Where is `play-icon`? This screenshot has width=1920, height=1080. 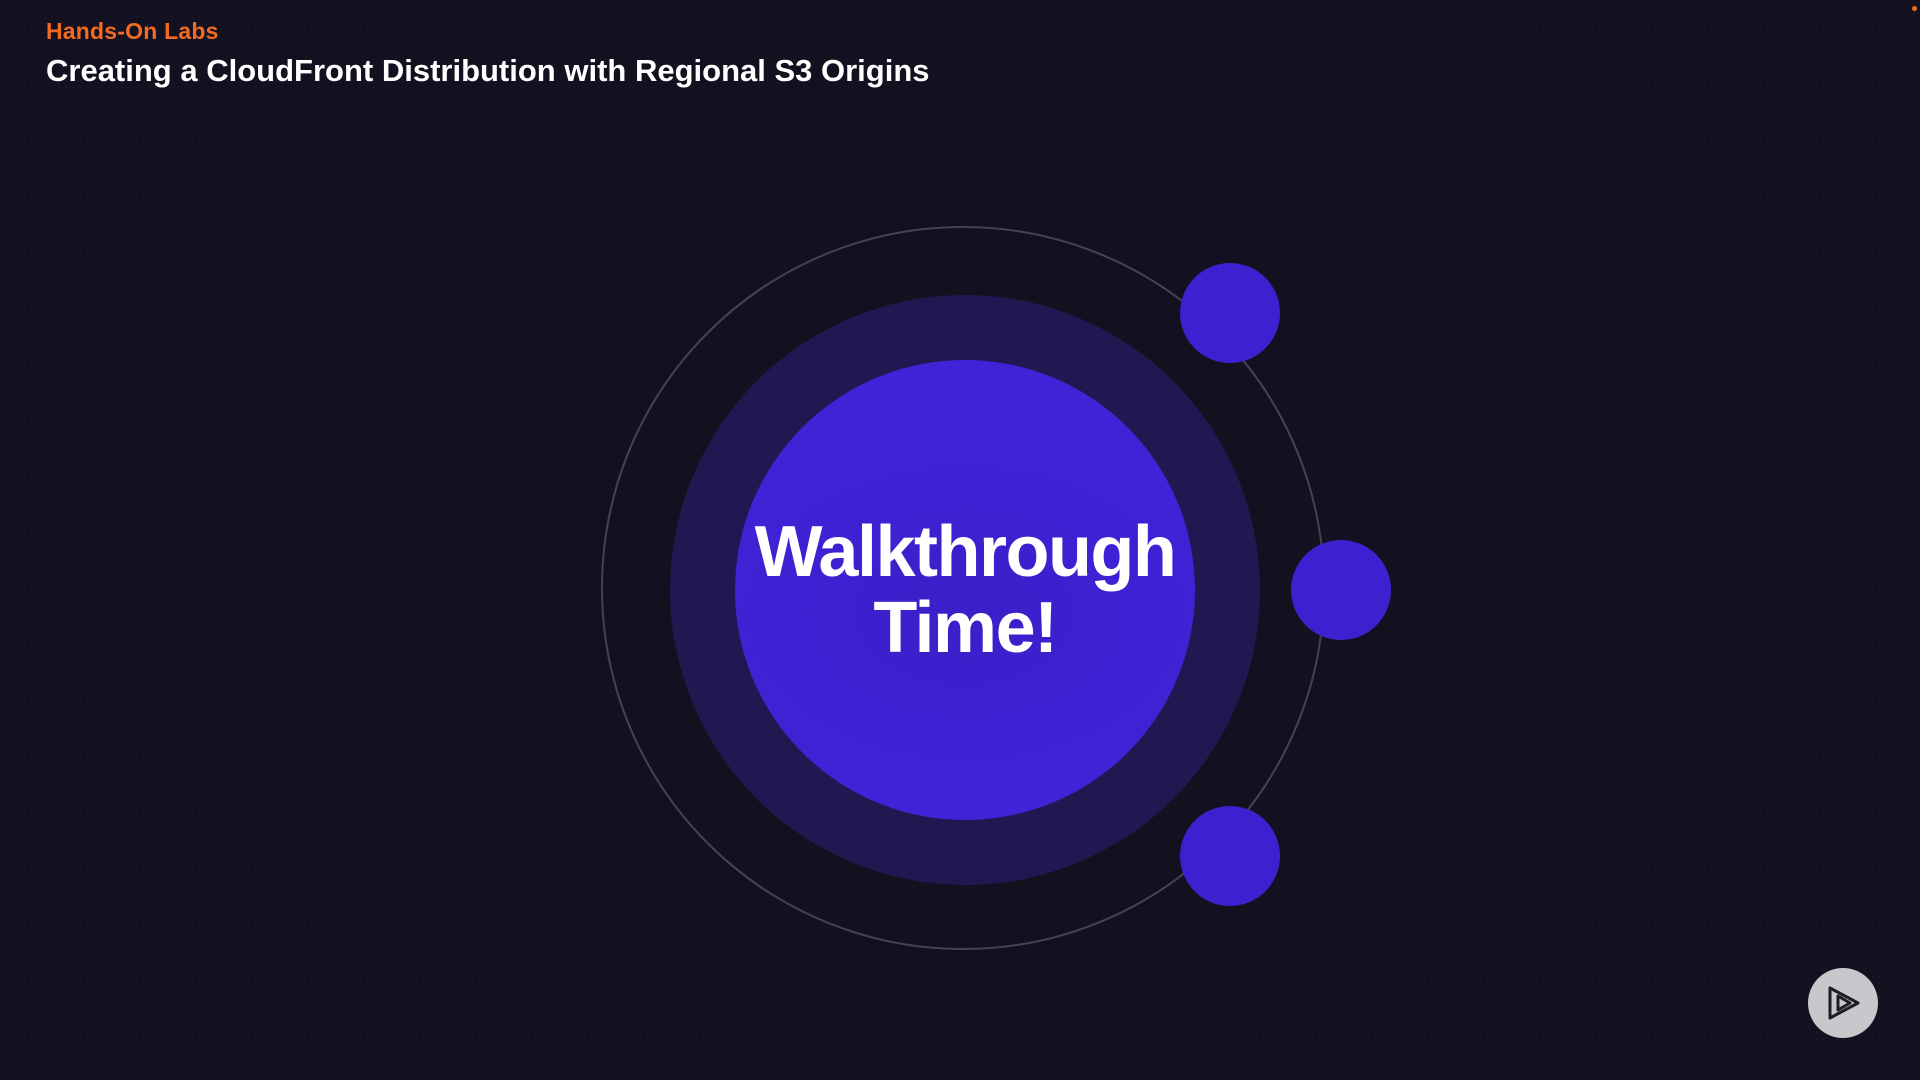
play-icon is located at coordinates (1844, 1003).